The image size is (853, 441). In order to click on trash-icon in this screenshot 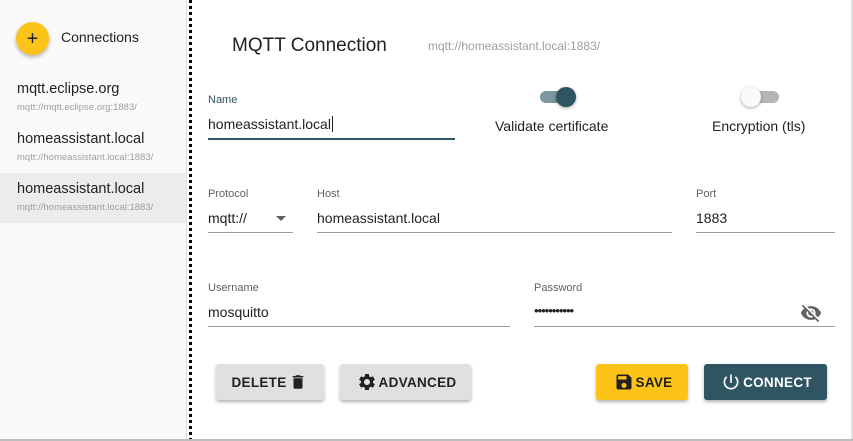, I will do `click(298, 382)`.